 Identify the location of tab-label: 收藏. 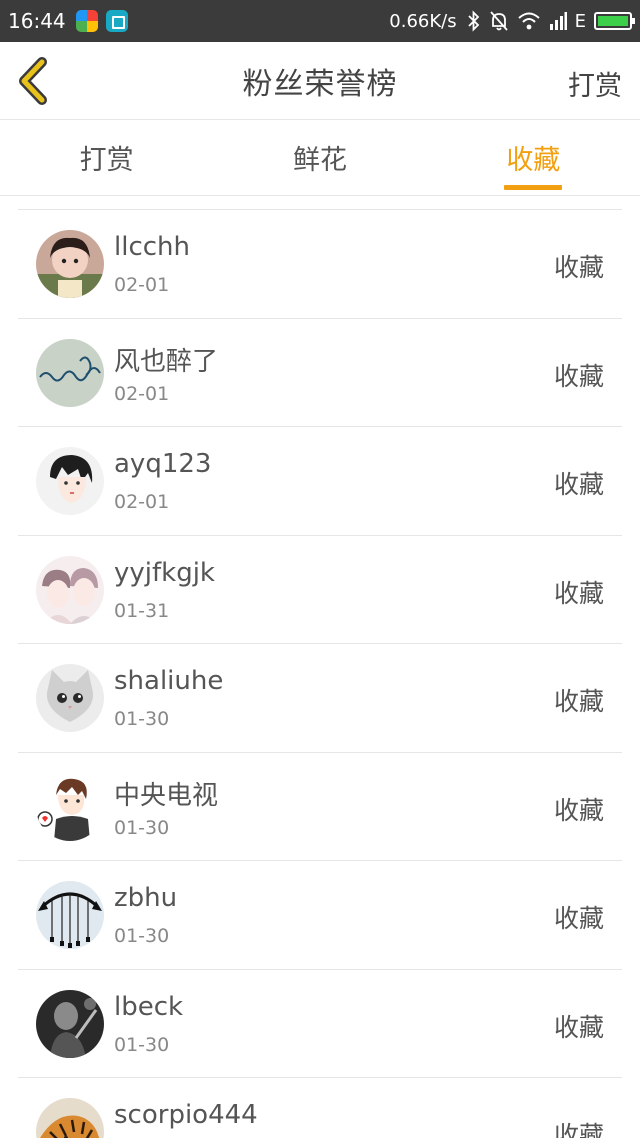
(533, 160).